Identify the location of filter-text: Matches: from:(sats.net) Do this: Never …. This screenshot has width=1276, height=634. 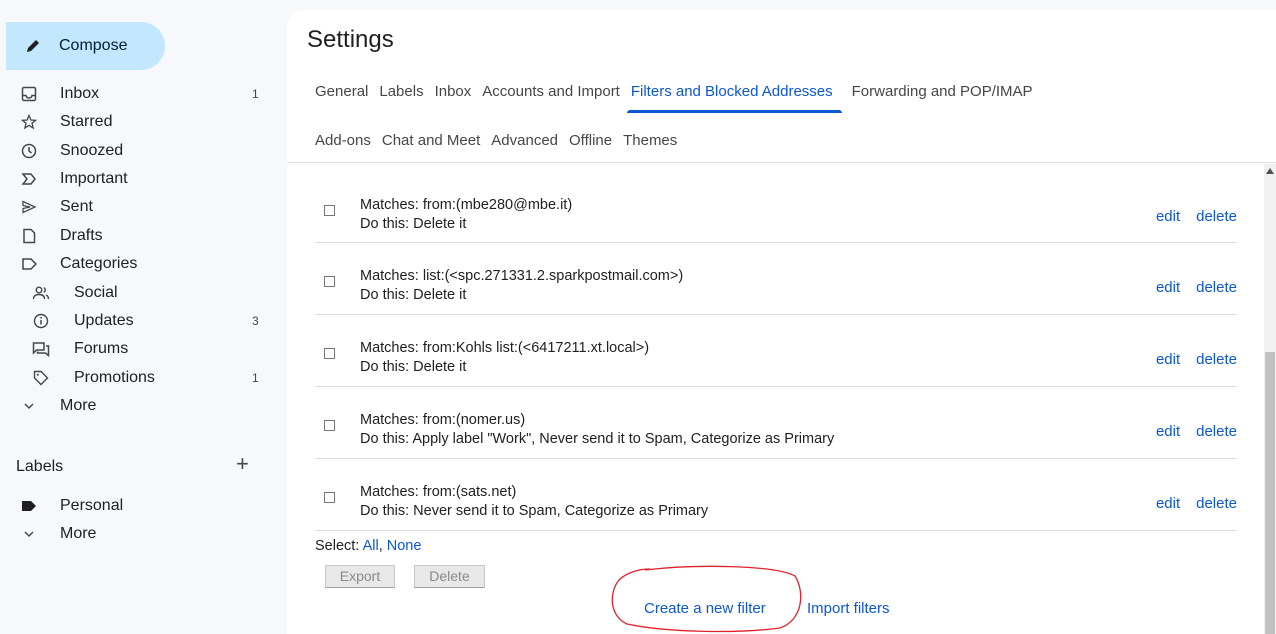
(534, 502).